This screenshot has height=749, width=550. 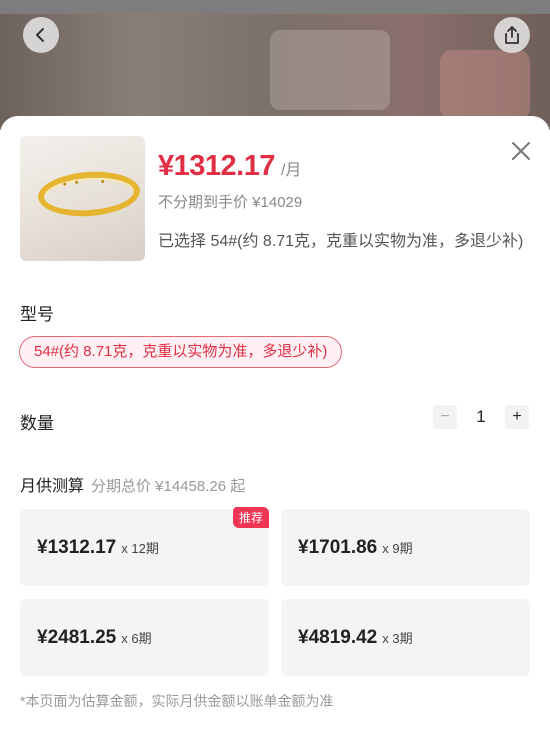 I want to click on plan-term: x 12期, so click(x=140, y=548).